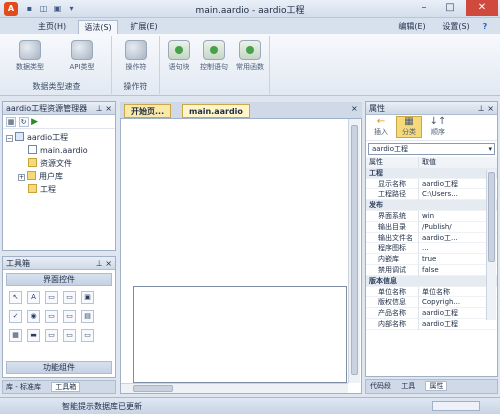 The width and height of the screenshot is (500, 414). What do you see at coordinates (33, 316) in the screenshot?
I see `toolbox-control-icon: ◉` at bounding box center [33, 316].